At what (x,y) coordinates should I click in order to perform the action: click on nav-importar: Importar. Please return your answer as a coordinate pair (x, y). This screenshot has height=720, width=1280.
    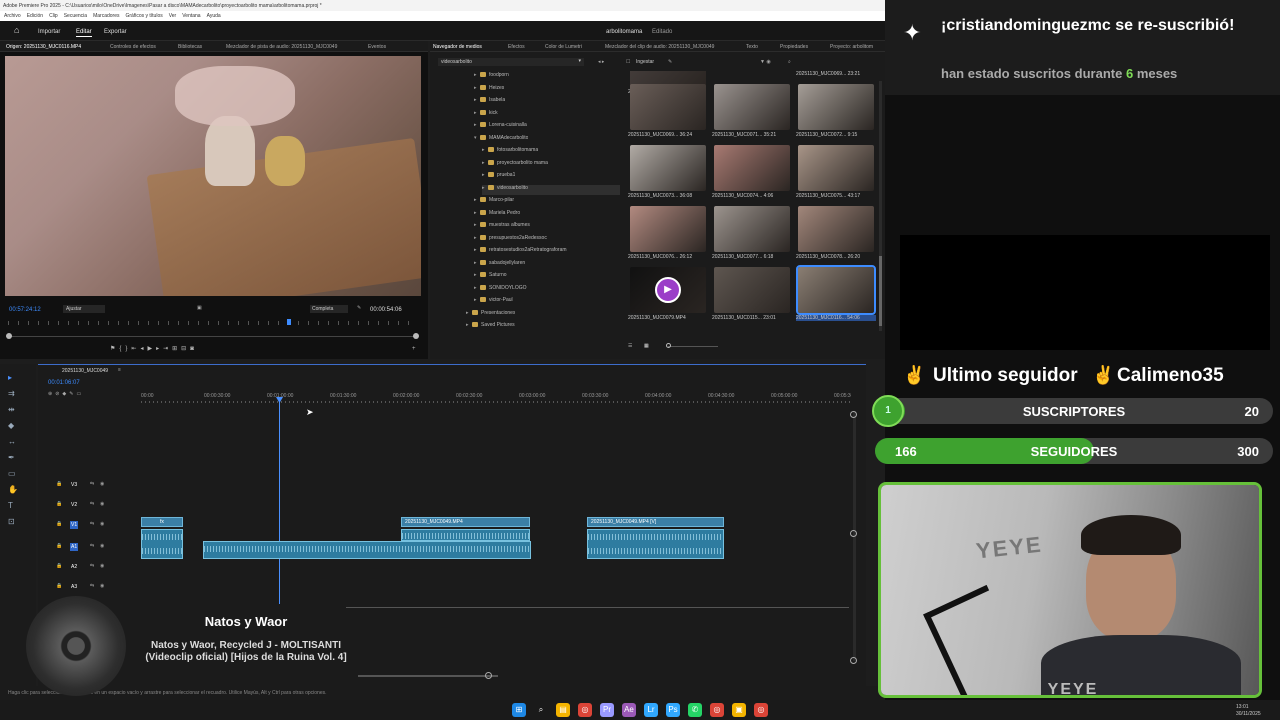
    Looking at the image, I should click on (49, 32).